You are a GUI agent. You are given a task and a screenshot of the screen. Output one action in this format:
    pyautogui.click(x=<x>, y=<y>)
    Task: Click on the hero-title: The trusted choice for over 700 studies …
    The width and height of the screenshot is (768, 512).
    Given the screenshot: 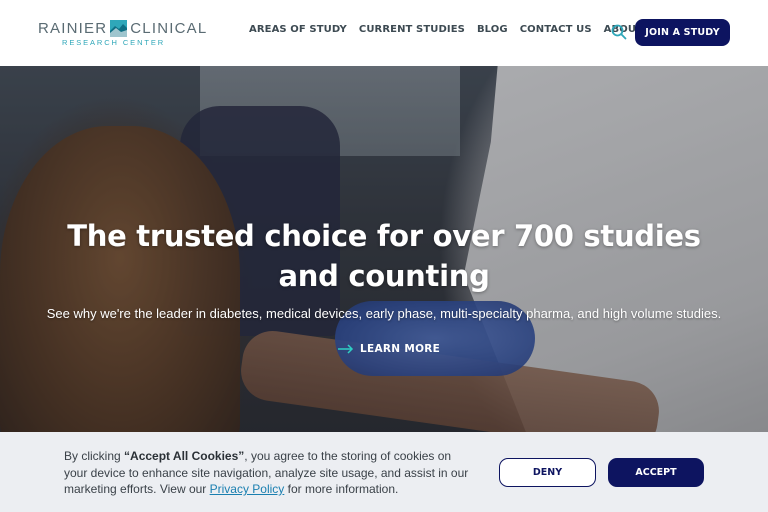 What is the action you would take?
    pyautogui.click(x=384, y=256)
    